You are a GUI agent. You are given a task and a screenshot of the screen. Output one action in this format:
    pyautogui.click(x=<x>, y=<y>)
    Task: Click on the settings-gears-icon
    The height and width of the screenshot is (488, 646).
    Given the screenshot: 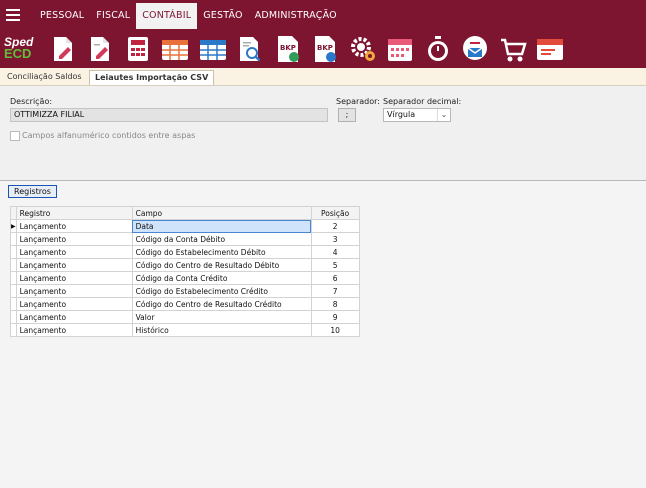 What is the action you would take?
    pyautogui.click(x=363, y=49)
    